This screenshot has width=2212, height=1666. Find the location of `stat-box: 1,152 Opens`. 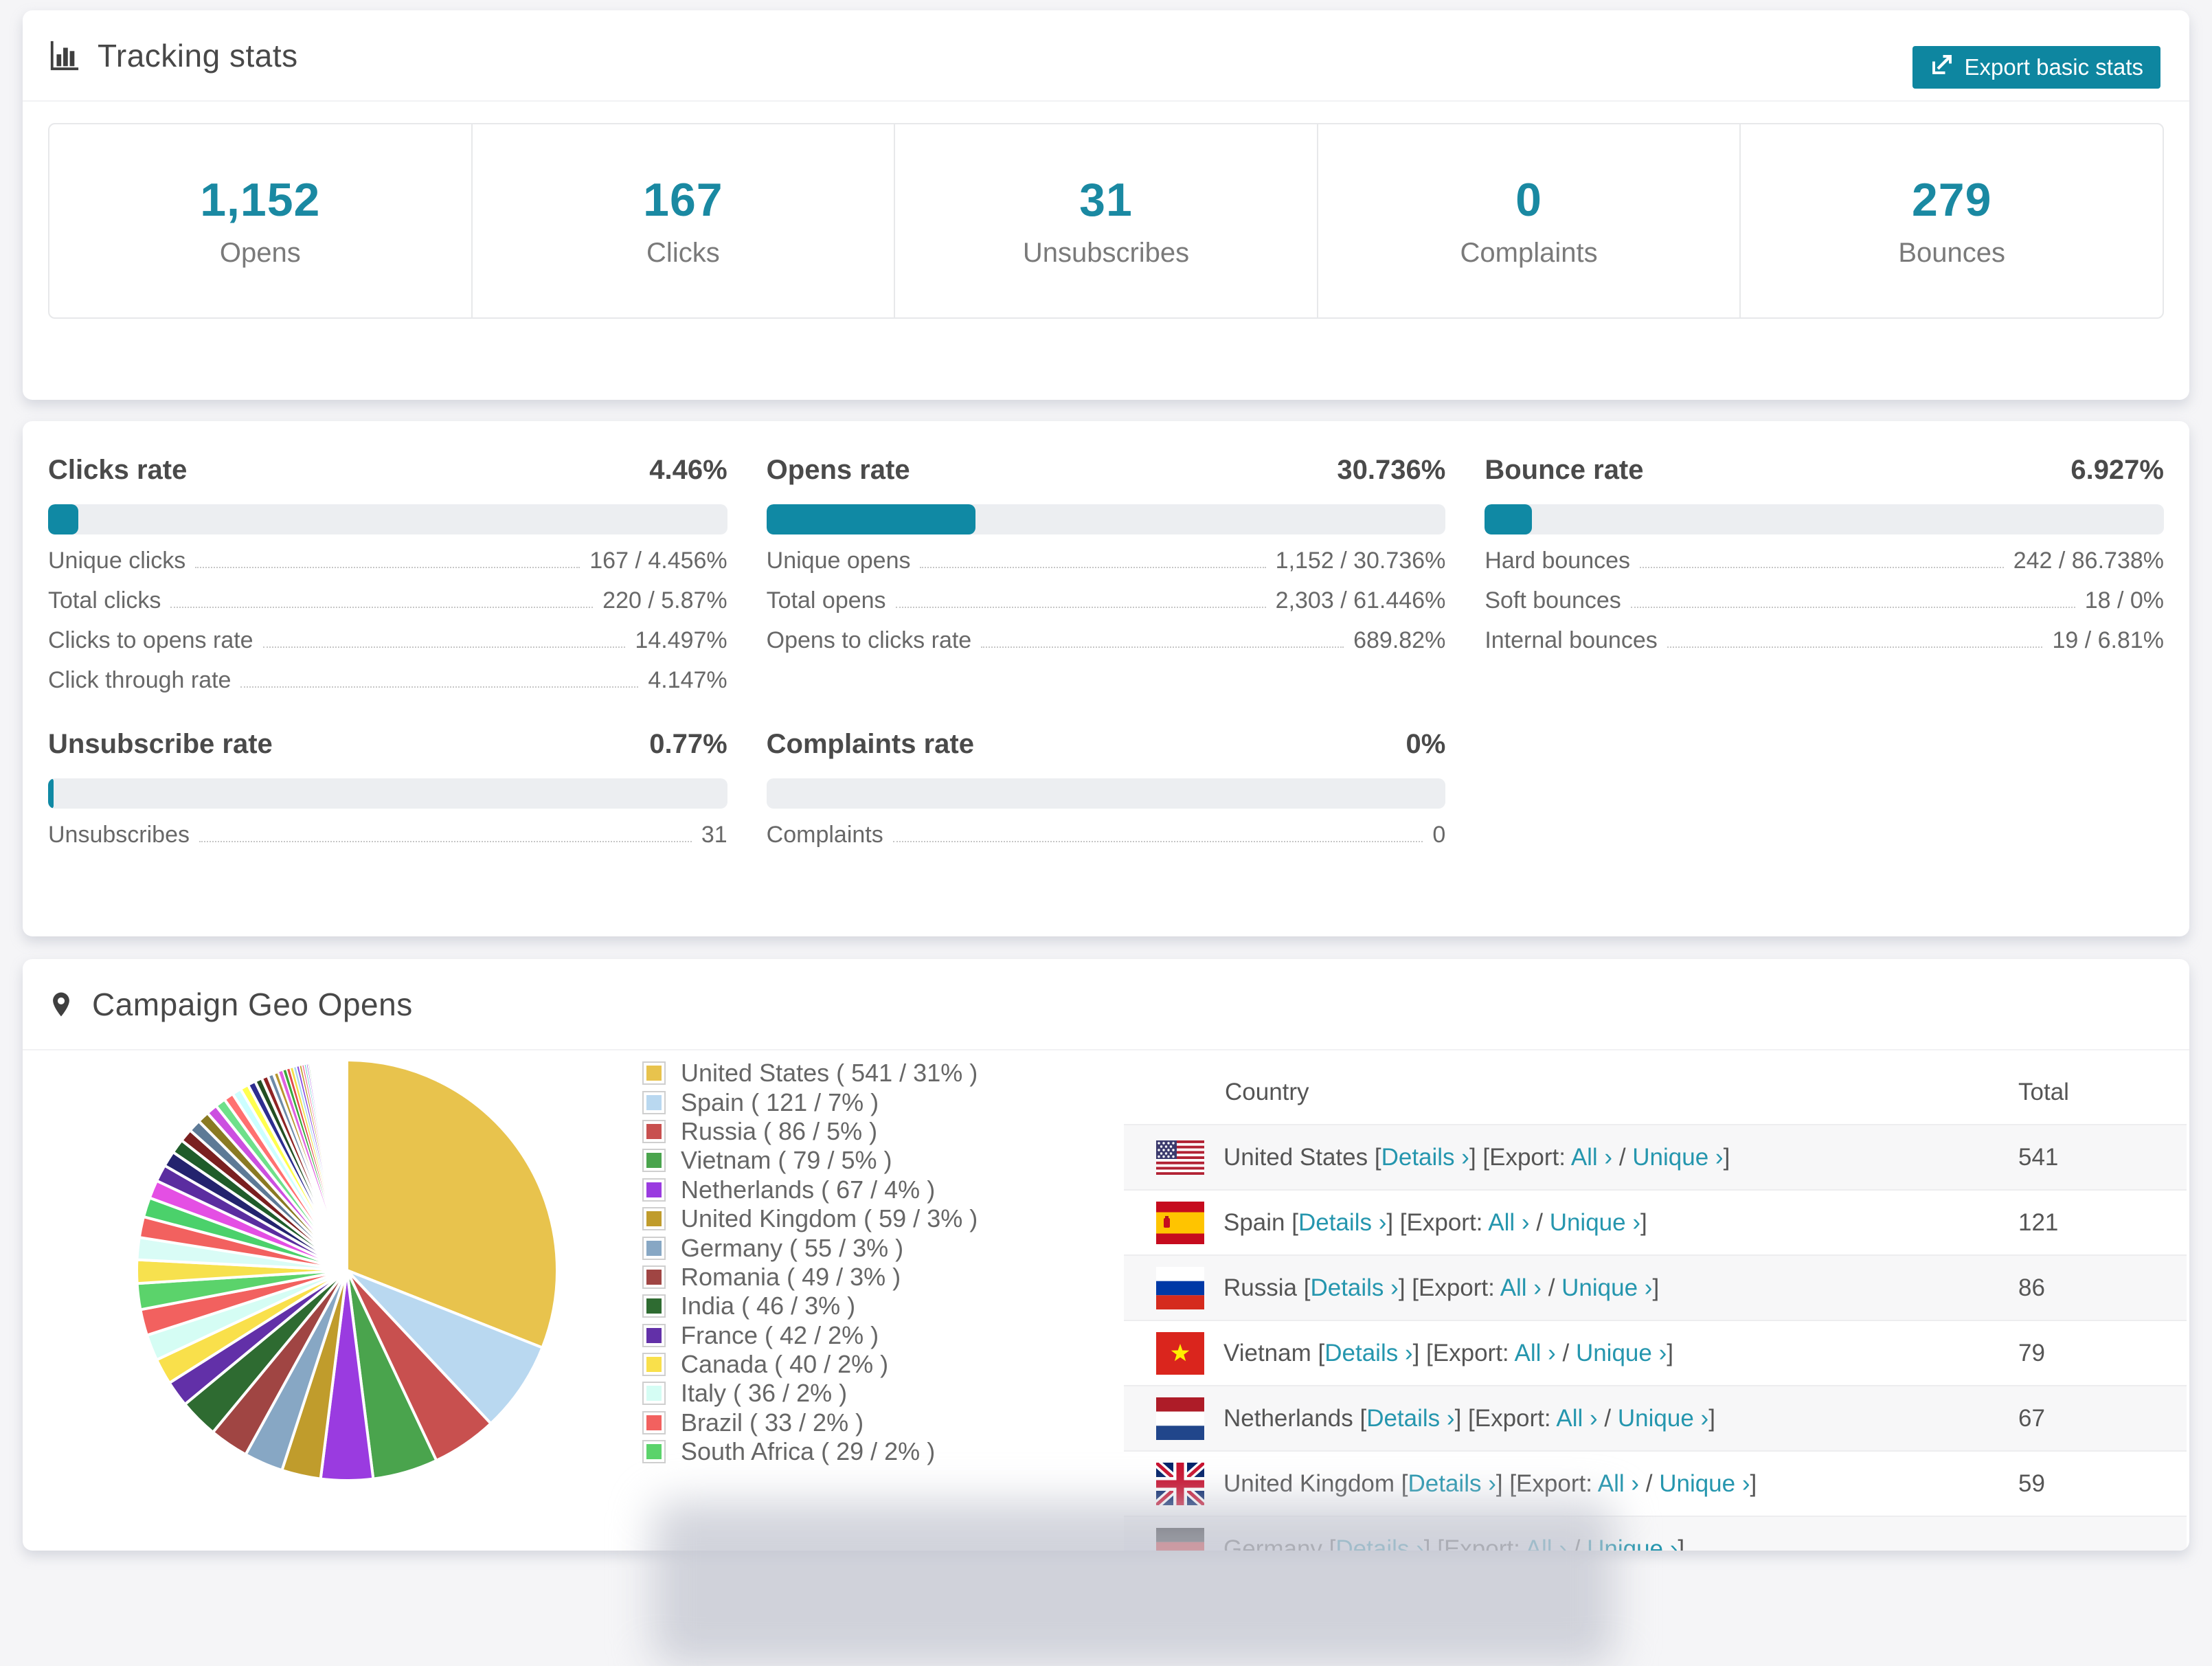

stat-box: 1,152 Opens is located at coordinates (260, 221).